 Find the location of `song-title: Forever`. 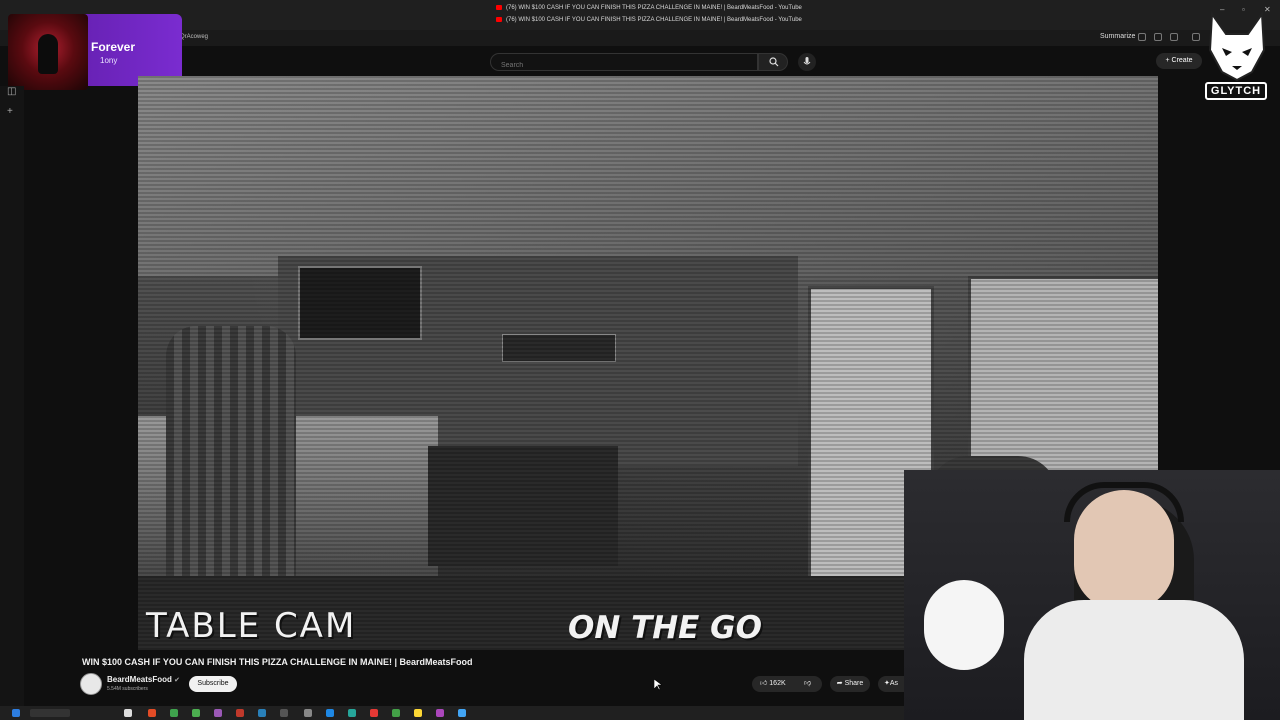

song-title: Forever is located at coordinates (113, 47).